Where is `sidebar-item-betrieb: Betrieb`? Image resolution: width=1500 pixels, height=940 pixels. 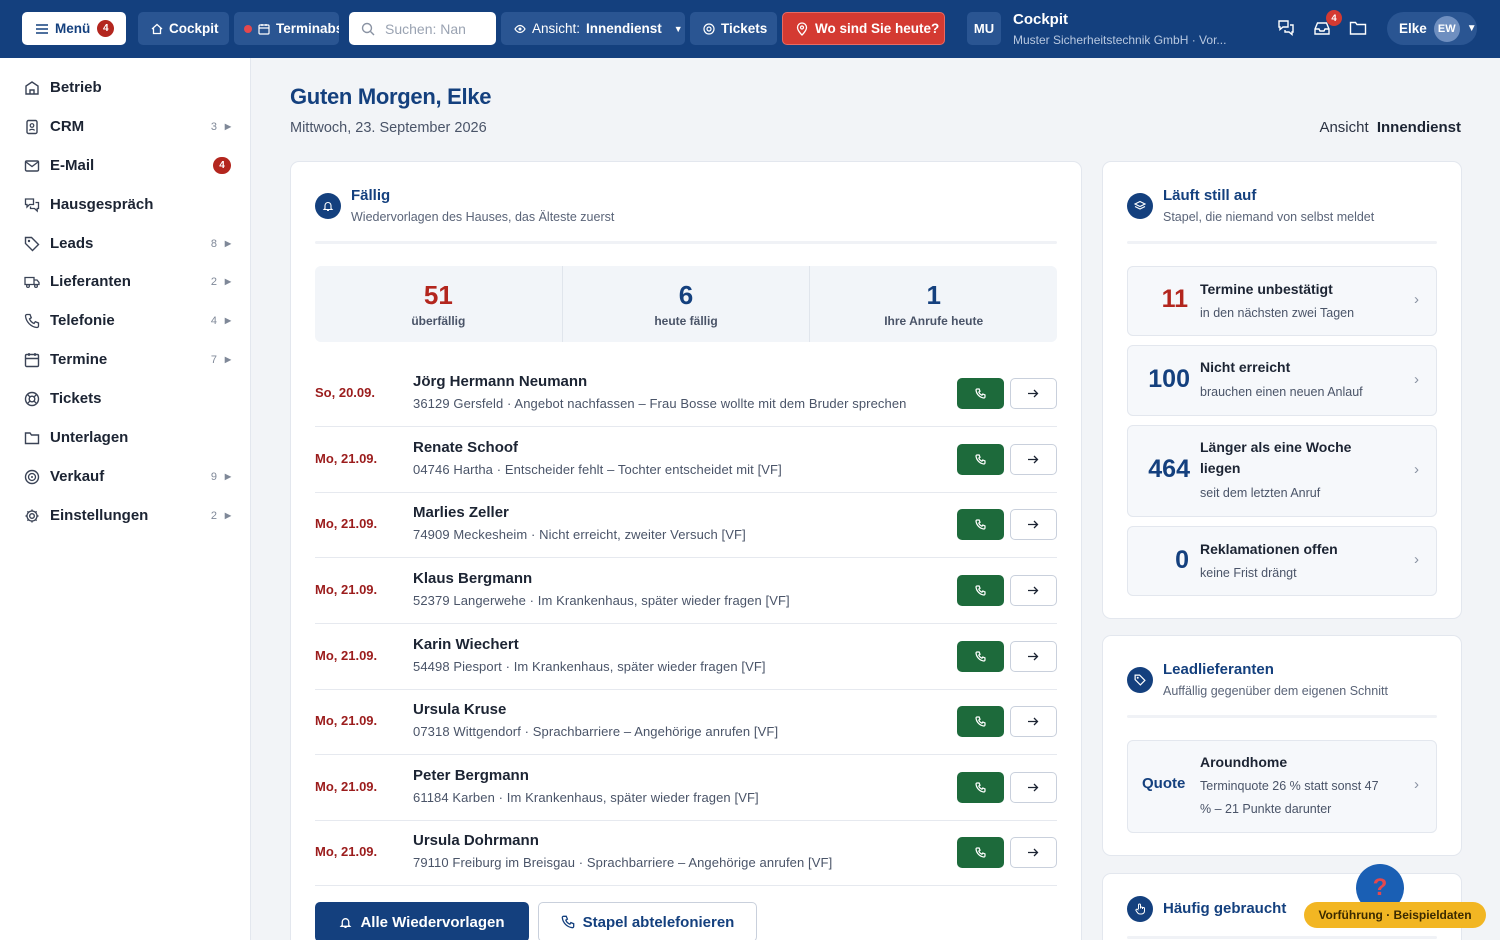
sidebar-item-betrieb: Betrieb is located at coordinates (125, 87).